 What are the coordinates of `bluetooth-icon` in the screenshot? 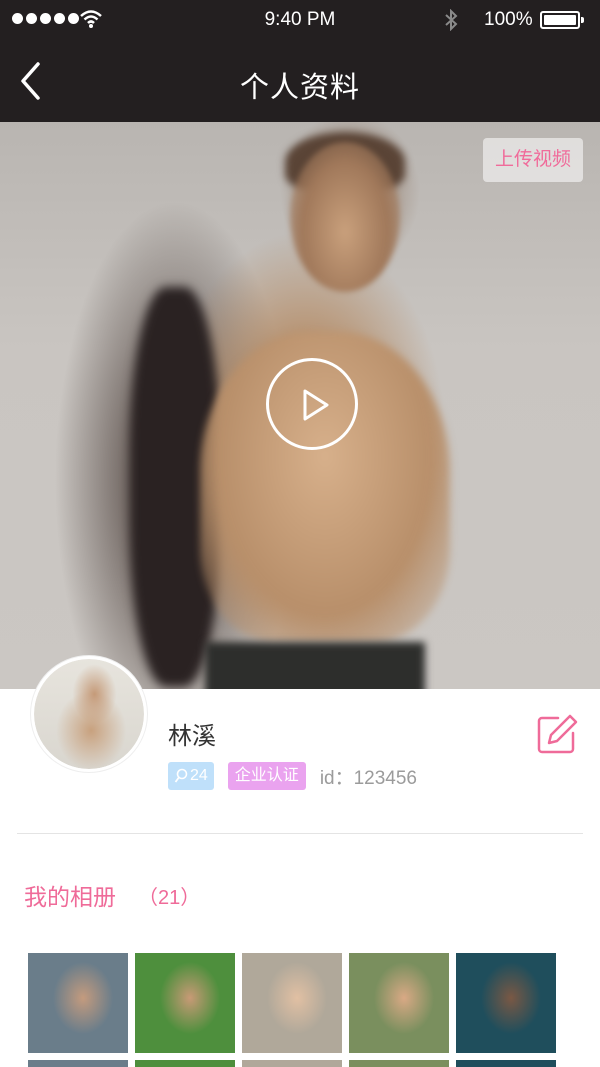 It's located at (451, 20).